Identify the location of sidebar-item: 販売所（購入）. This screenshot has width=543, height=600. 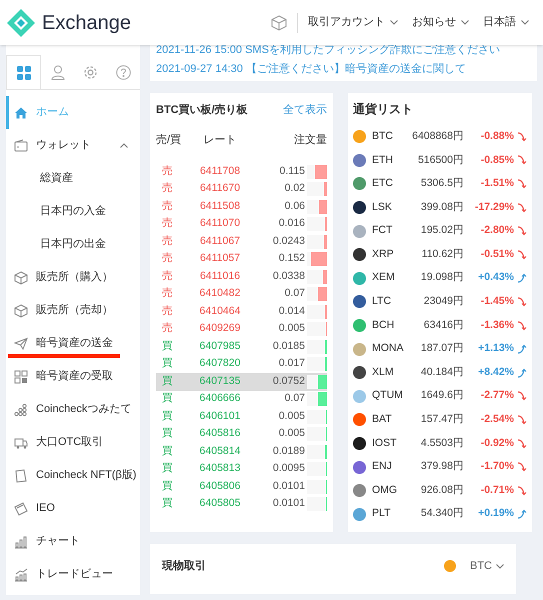
(73, 277).